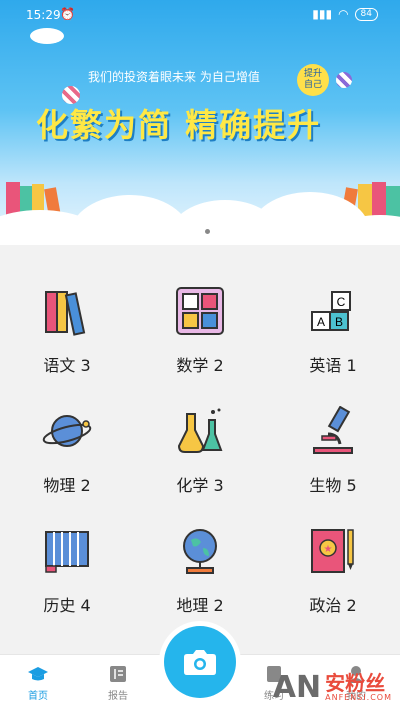 Image resolution: width=400 pixels, height=711 pixels. I want to click on wifi-icon: ◠, so click(343, 14).